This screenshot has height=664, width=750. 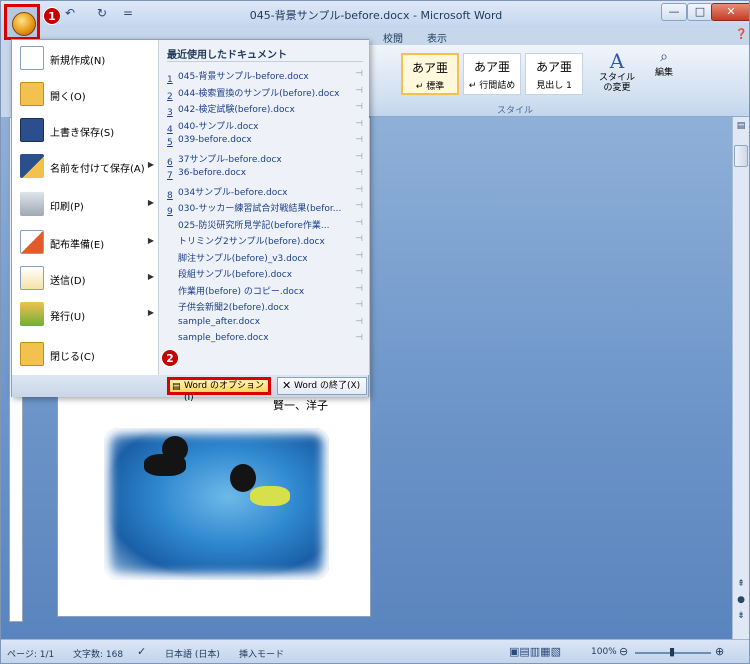 What do you see at coordinates (265, 176) in the screenshot?
I see `recent-document-item: 7 36-before.docx ⊣` at bounding box center [265, 176].